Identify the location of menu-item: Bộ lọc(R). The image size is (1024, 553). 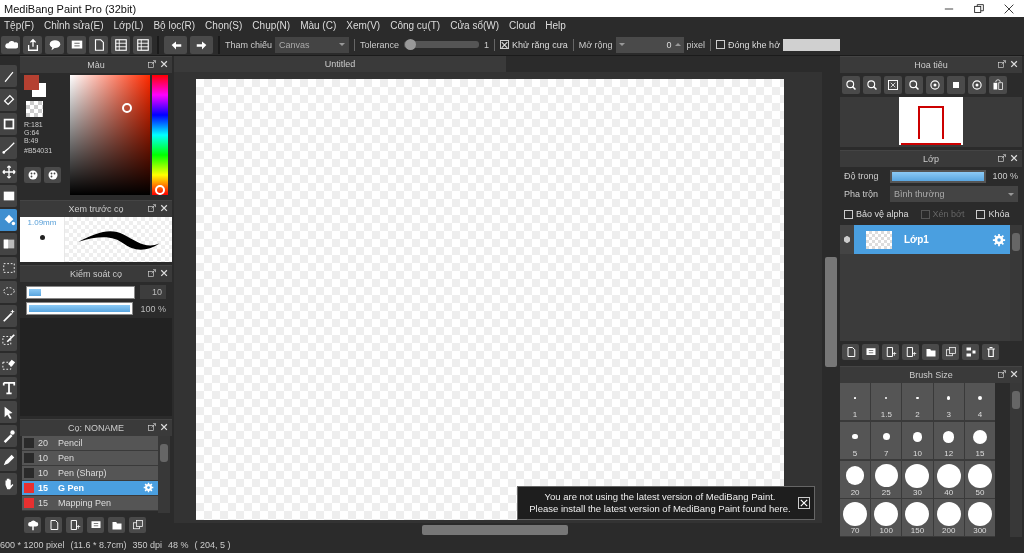
(175, 25).